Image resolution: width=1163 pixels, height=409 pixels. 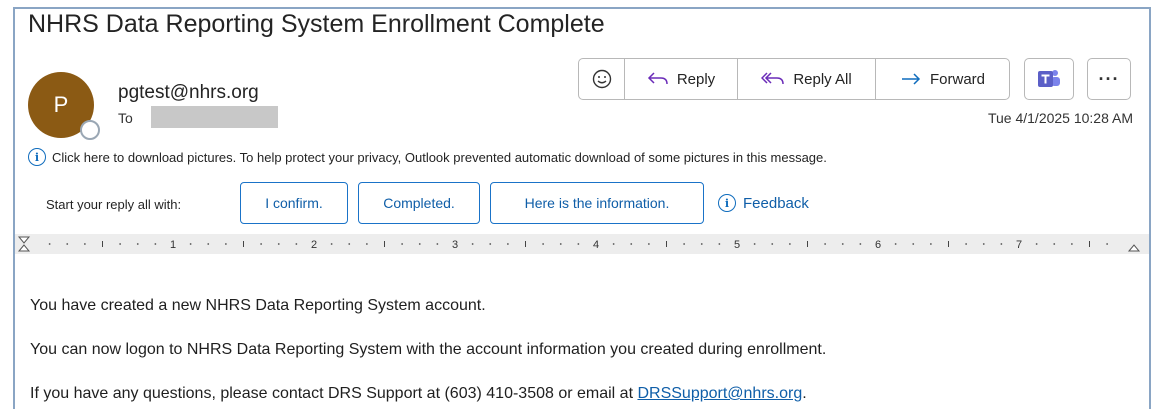 I want to click on received-timestamp: Tue 4/1/2025 10:28 AM, so click(x=1060, y=118).